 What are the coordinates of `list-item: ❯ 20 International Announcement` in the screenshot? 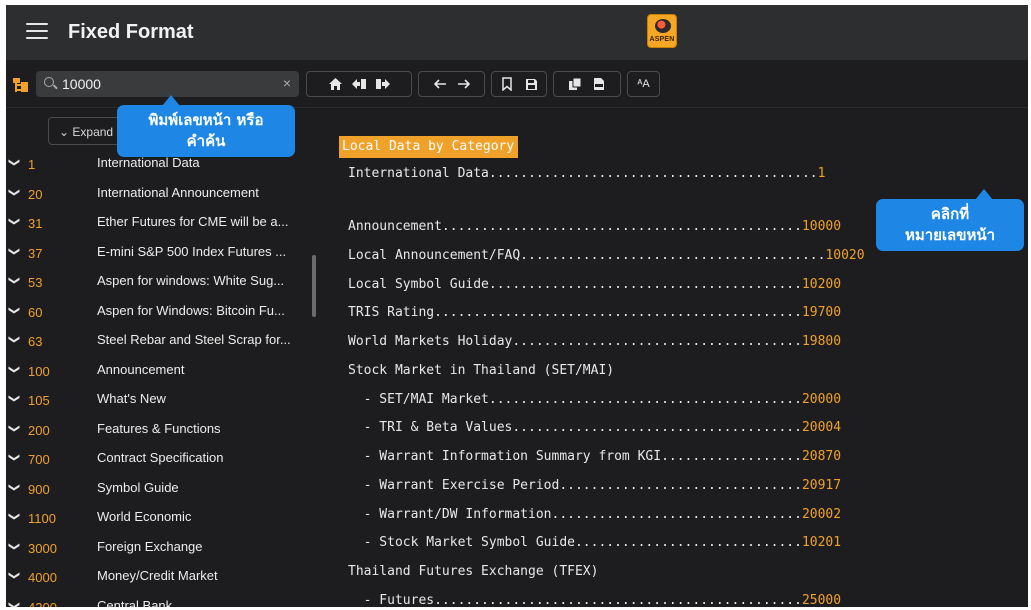 It's located at (158, 194).